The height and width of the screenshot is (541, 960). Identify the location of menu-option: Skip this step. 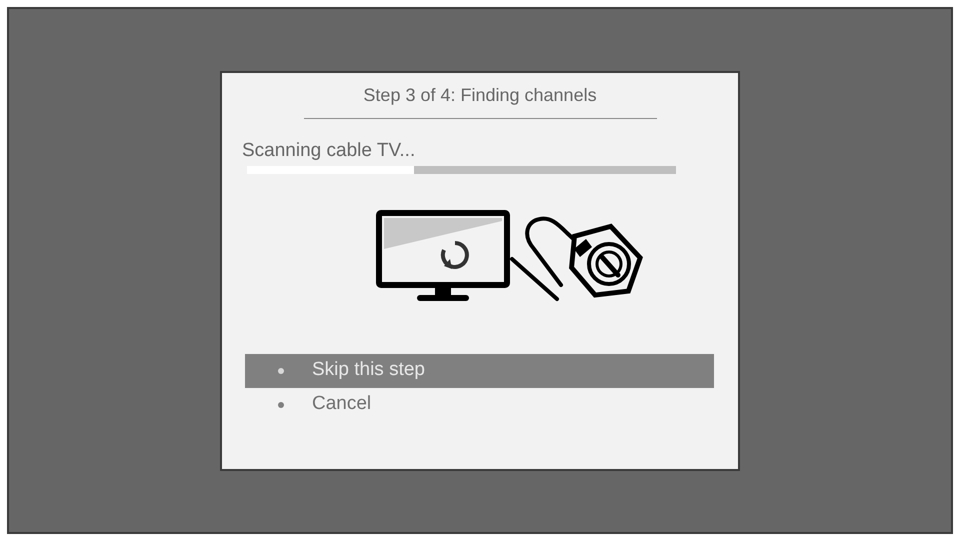
(479, 371).